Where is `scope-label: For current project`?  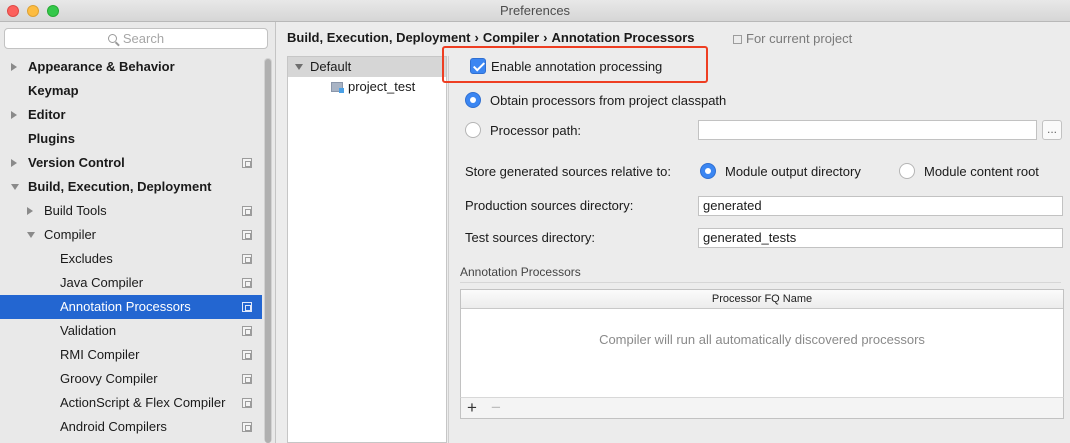
scope-label: For current project is located at coordinates (792, 38).